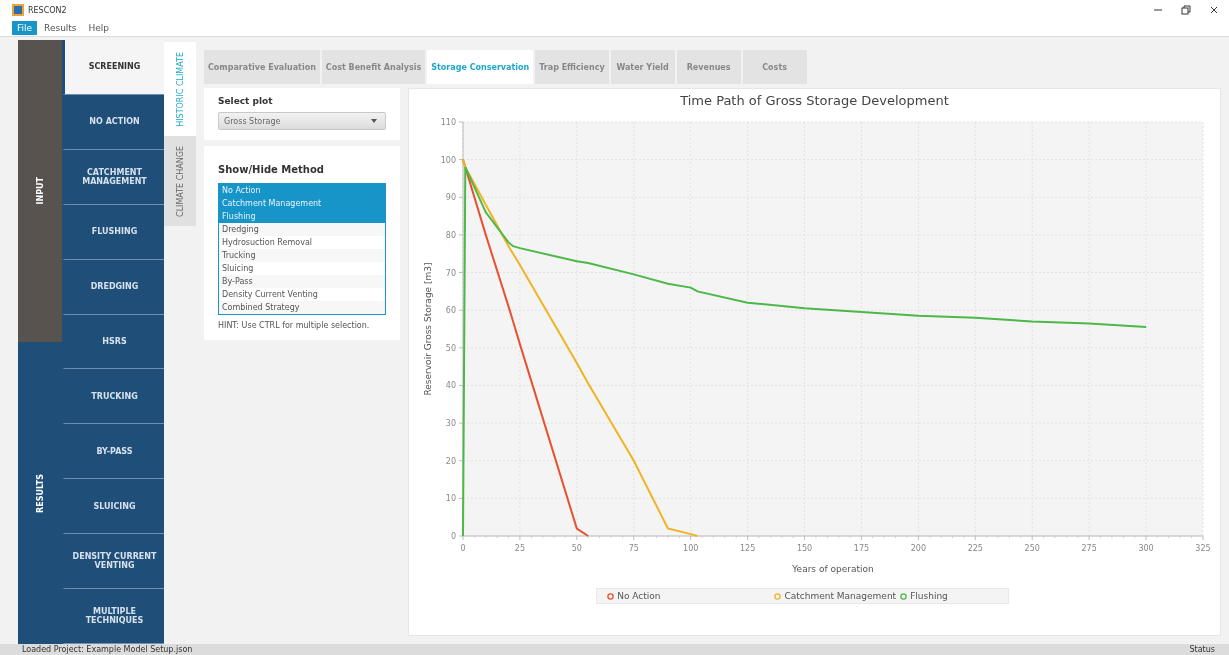 Image resolution: width=1229 pixels, height=655 pixels. What do you see at coordinates (450, 461) in the screenshot?
I see `tick-label: 20` at bounding box center [450, 461].